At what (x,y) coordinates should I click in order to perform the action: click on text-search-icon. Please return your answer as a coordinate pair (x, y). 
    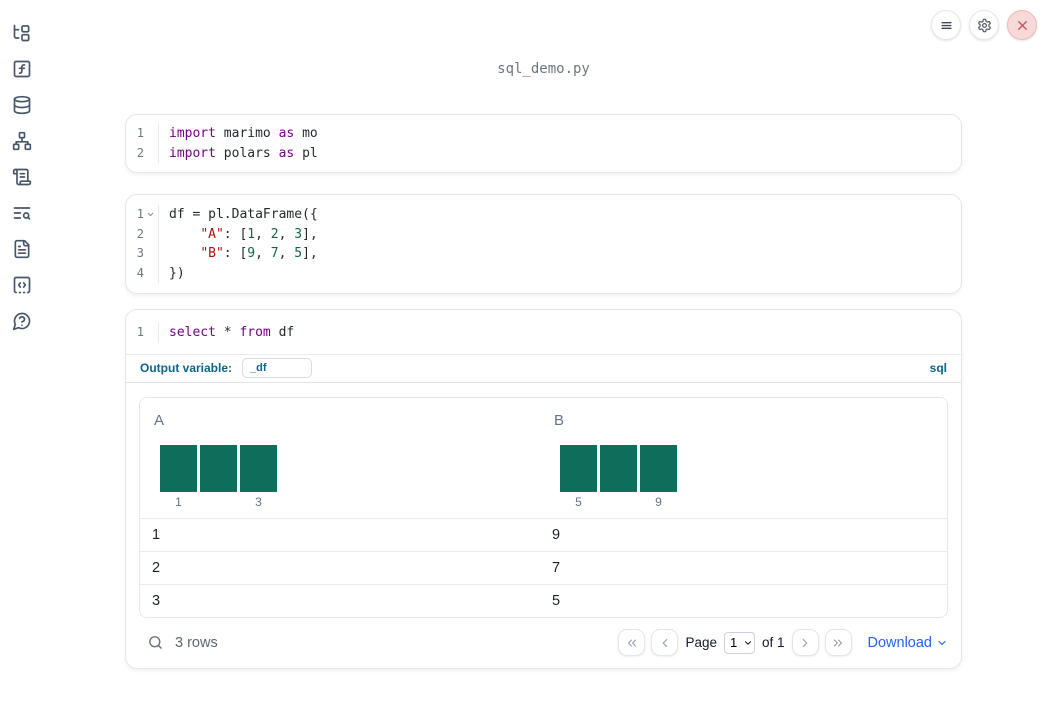
    Looking at the image, I should click on (22, 213).